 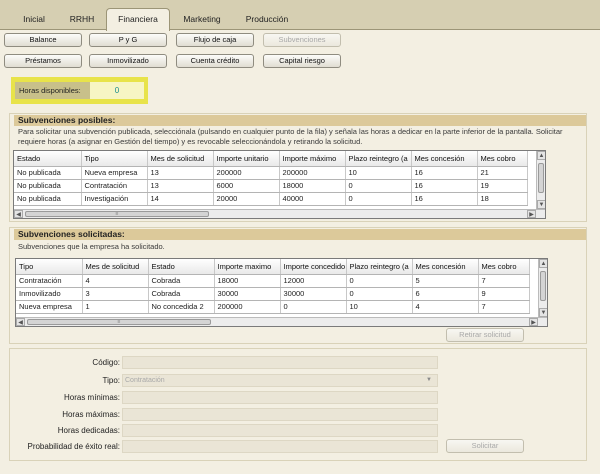 What do you see at coordinates (313, 294) in the screenshot?
I see `table-cell: 30000` at bounding box center [313, 294].